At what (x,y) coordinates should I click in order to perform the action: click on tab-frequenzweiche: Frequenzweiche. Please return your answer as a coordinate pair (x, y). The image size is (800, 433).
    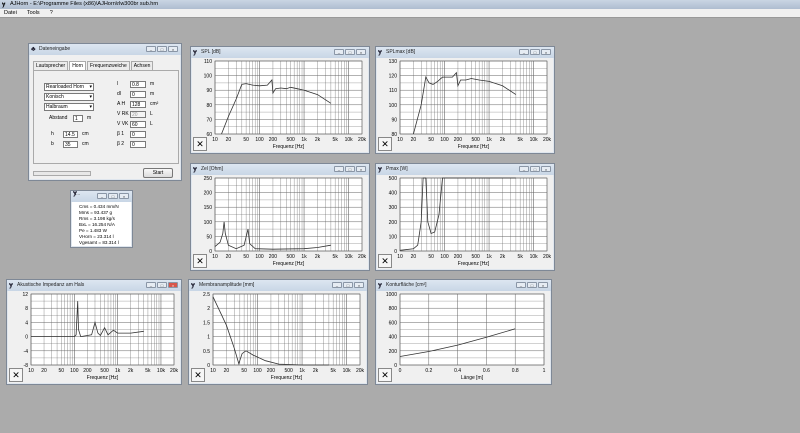
    Looking at the image, I should click on (108, 65).